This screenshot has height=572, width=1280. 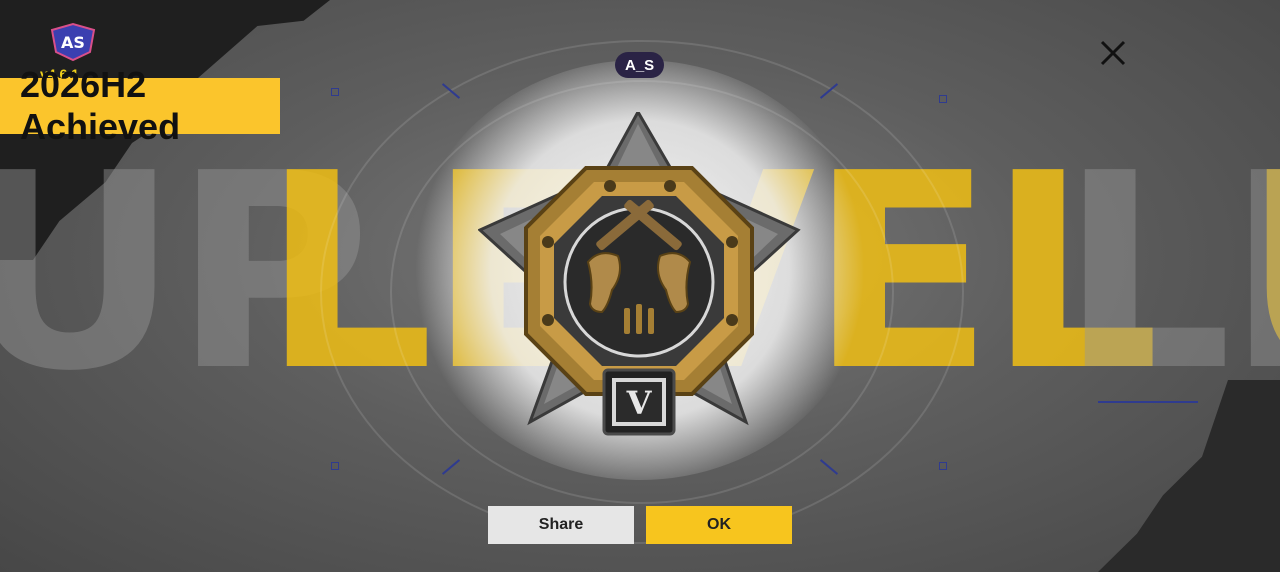 What do you see at coordinates (1113, 53) in the screenshot?
I see `close-icon` at bounding box center [1113, 53].